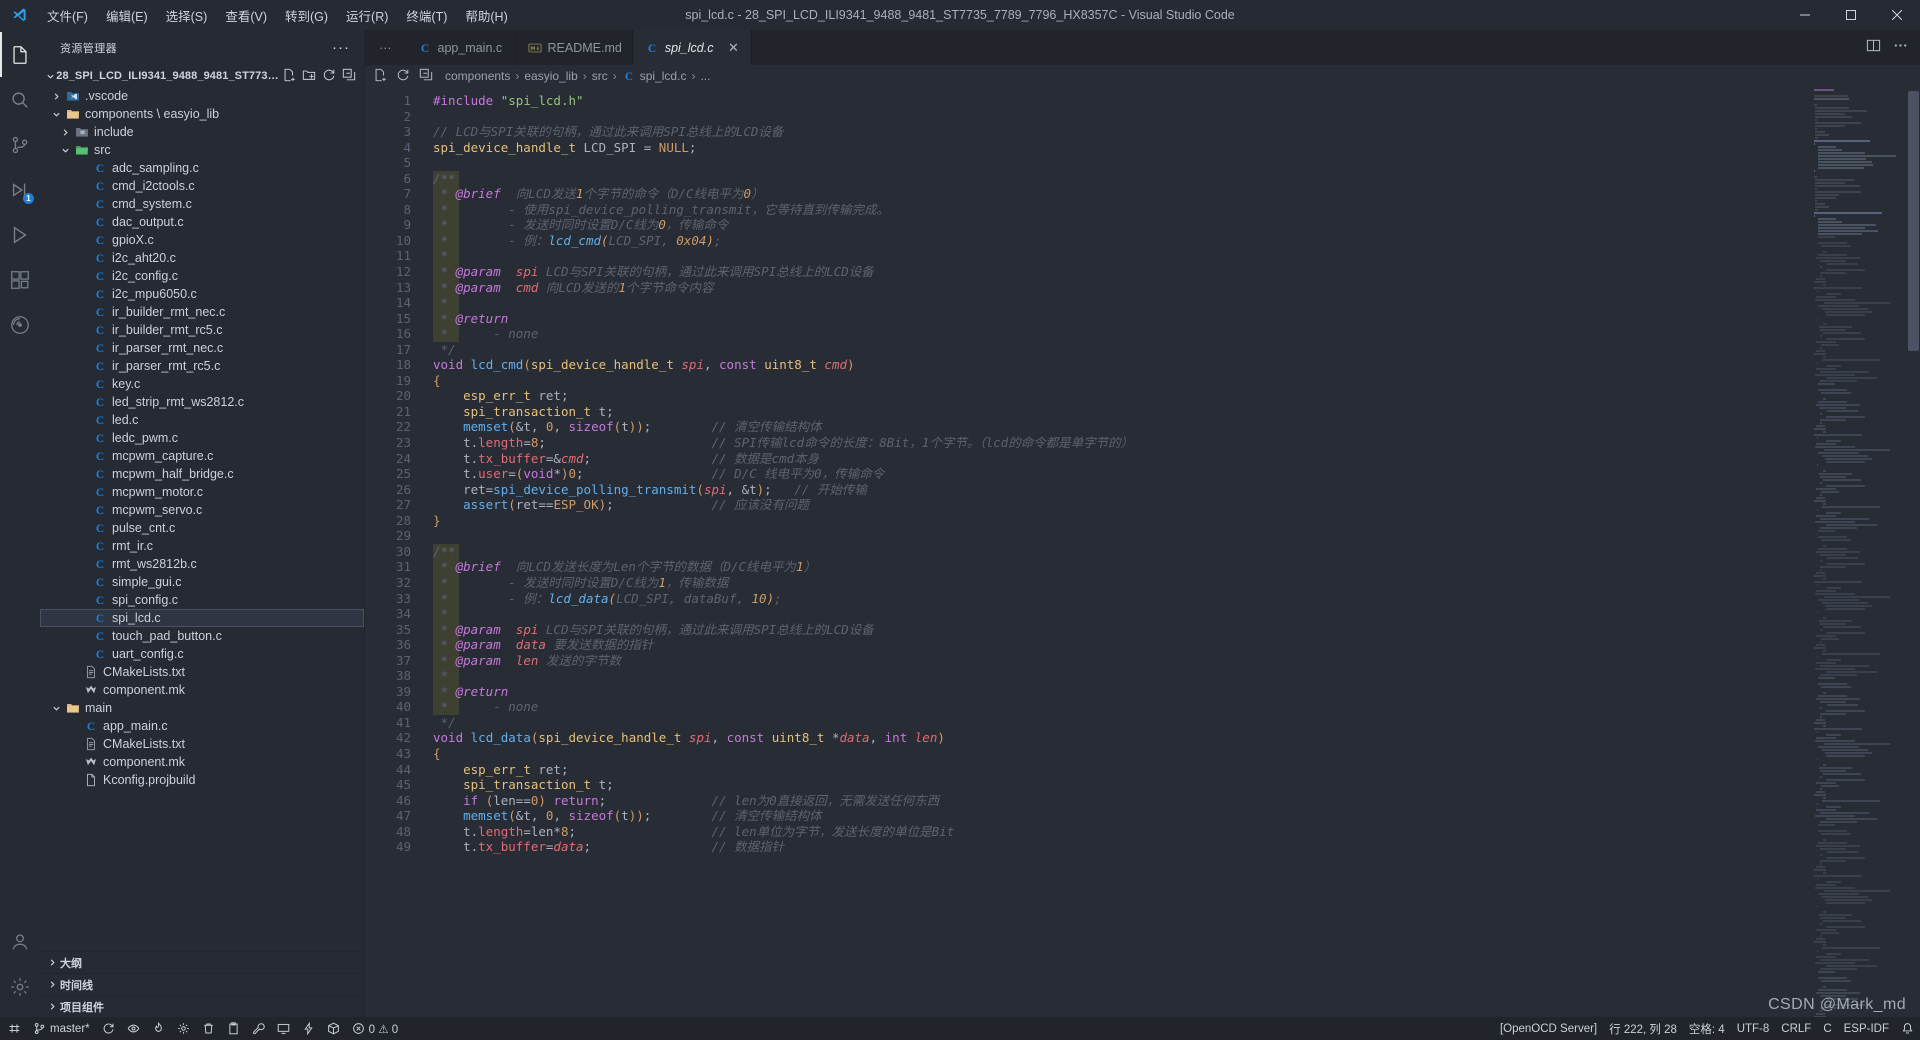  I want to click on tree-folder-row: include, so click(202, 132).